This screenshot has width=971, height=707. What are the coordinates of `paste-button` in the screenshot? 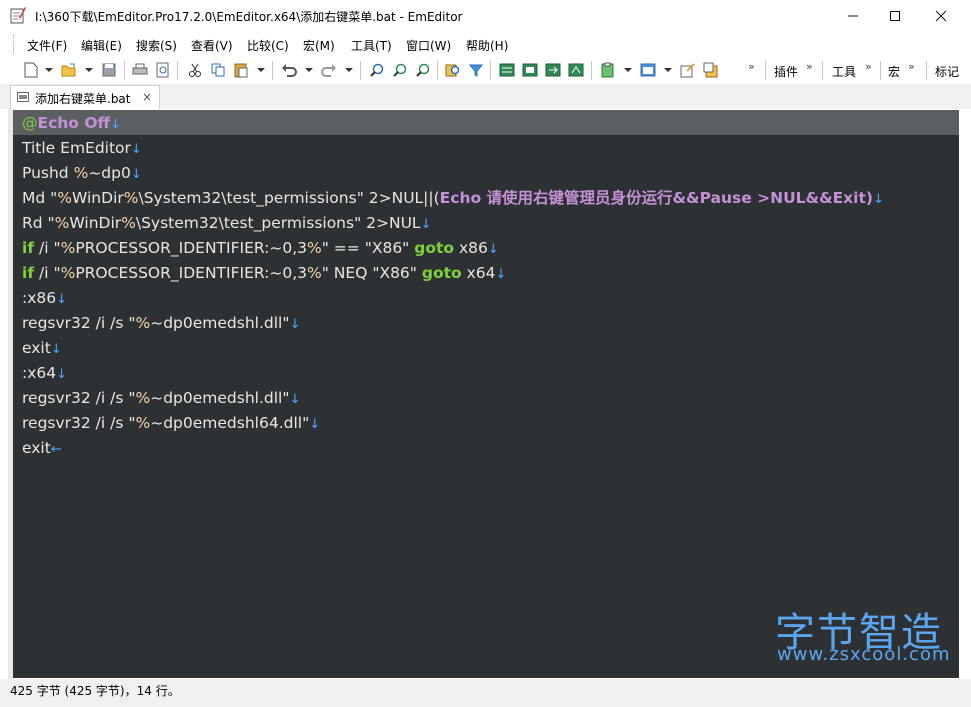 It's located at (241, 70).